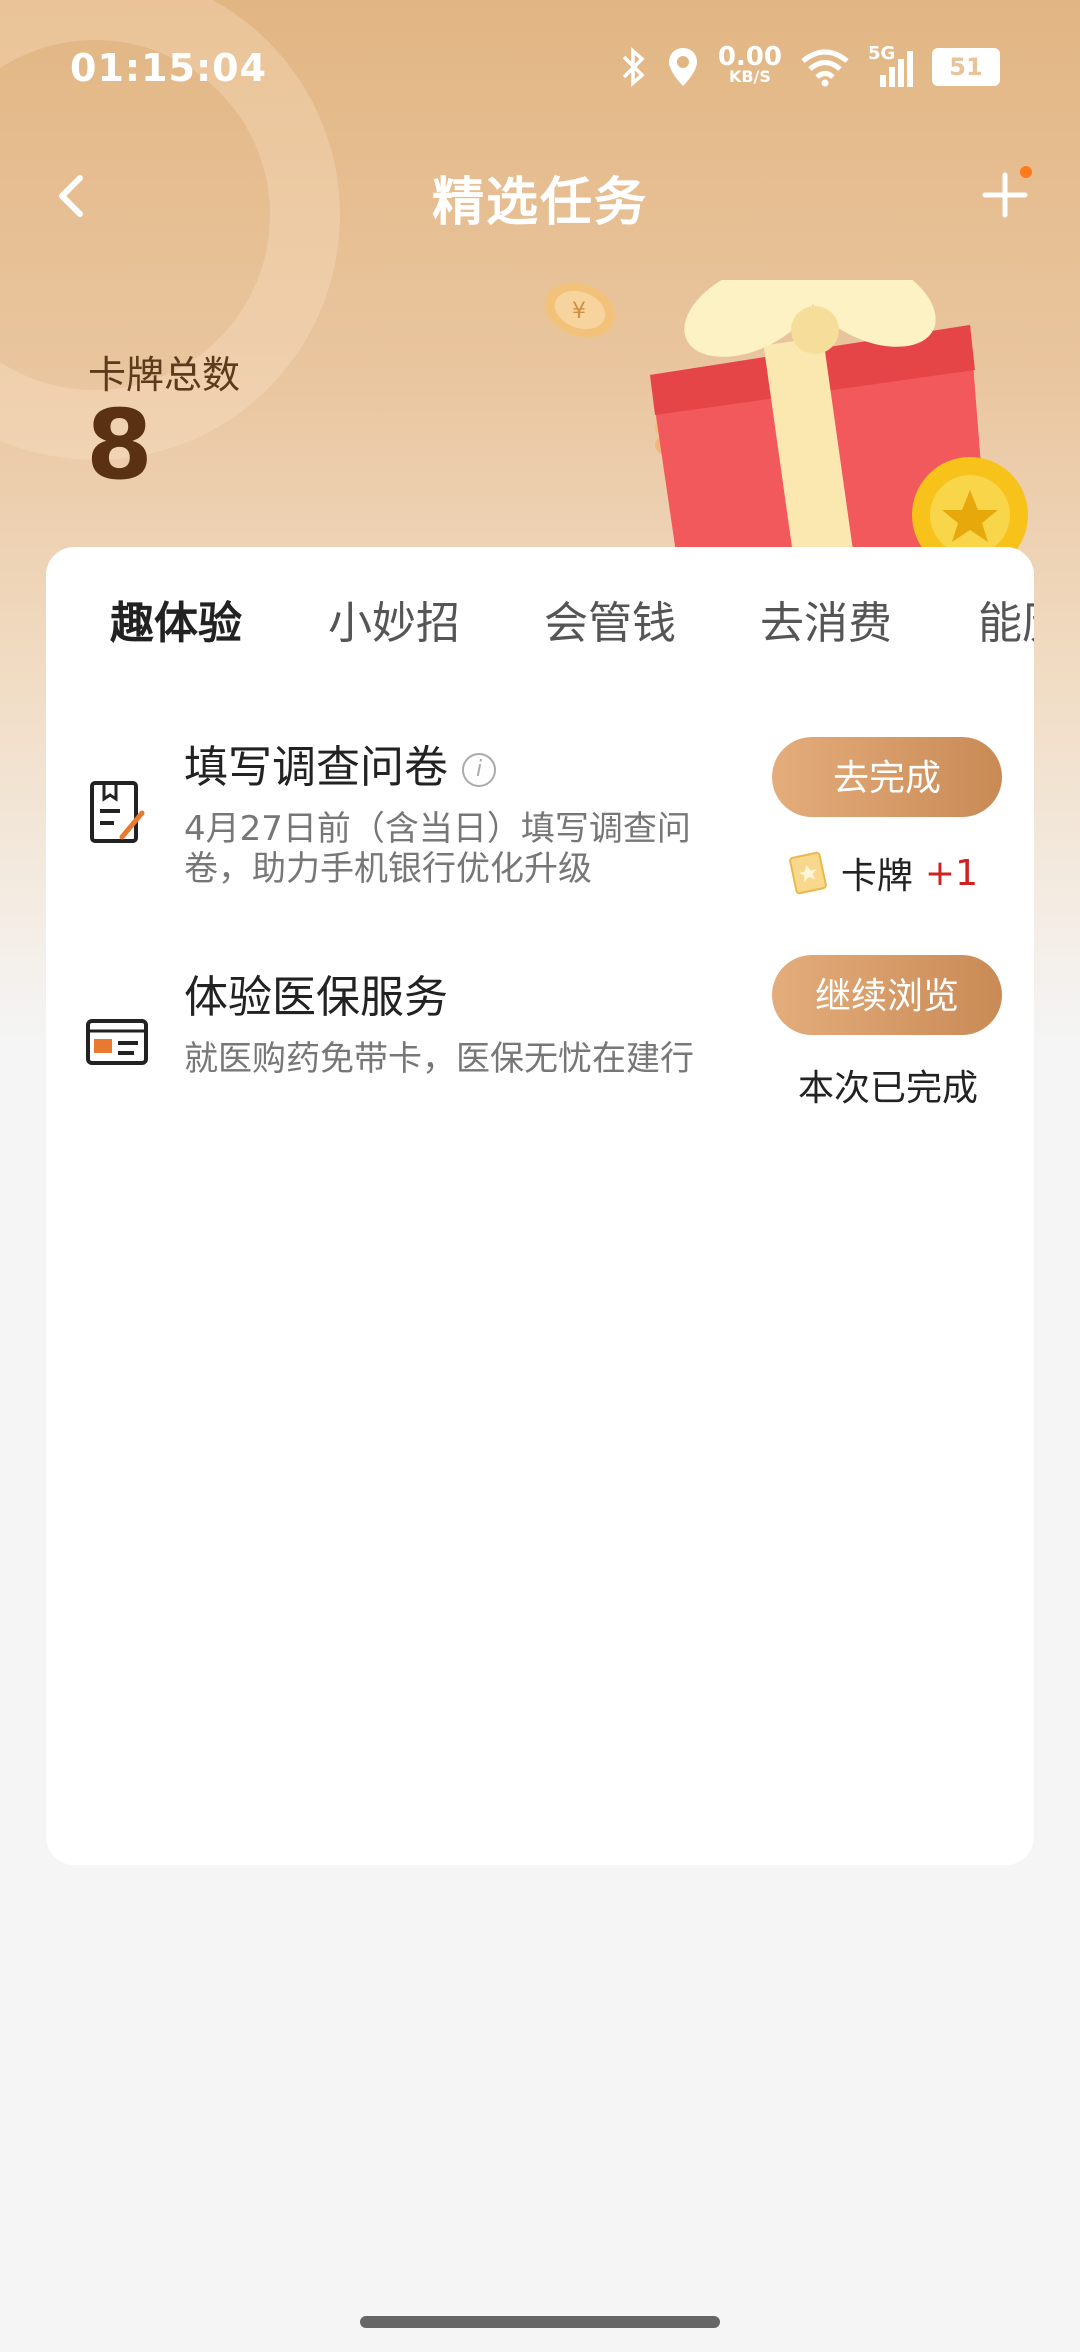 This screenshot has height=2352, width=1080. Describe the element at coordinates (479, 770) in the screenshot. I see `info-icon: i` at that location.